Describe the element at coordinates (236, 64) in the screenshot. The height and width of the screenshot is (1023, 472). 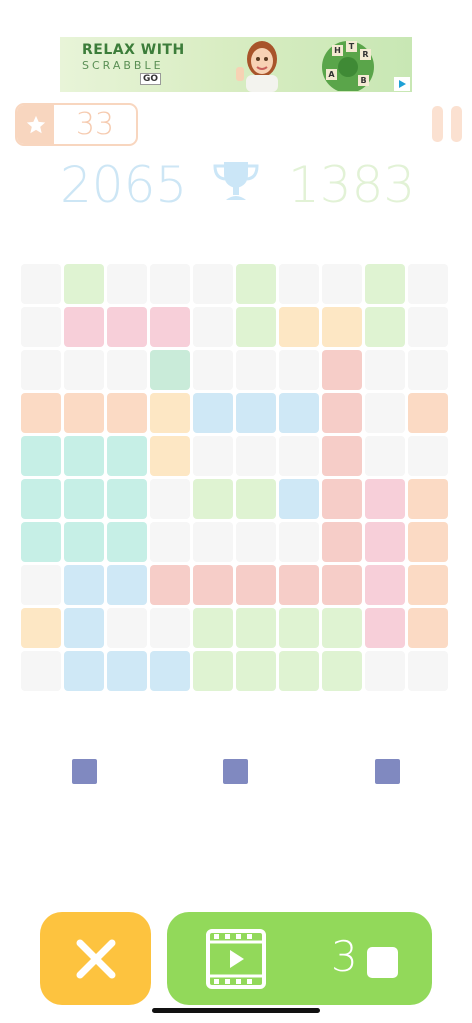
I see `ad-banner: RELAX WITH SCRABBLE GO H T R A B` at that location.